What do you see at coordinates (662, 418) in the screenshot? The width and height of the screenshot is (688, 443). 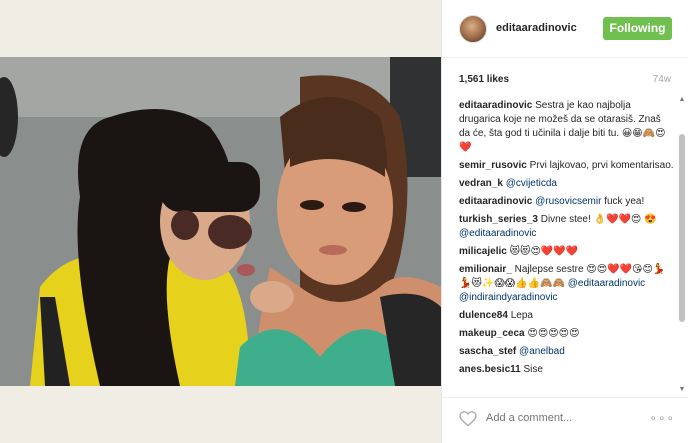 I see `more-options-icon: ∘∘∘` at bounding box center [662, 418].